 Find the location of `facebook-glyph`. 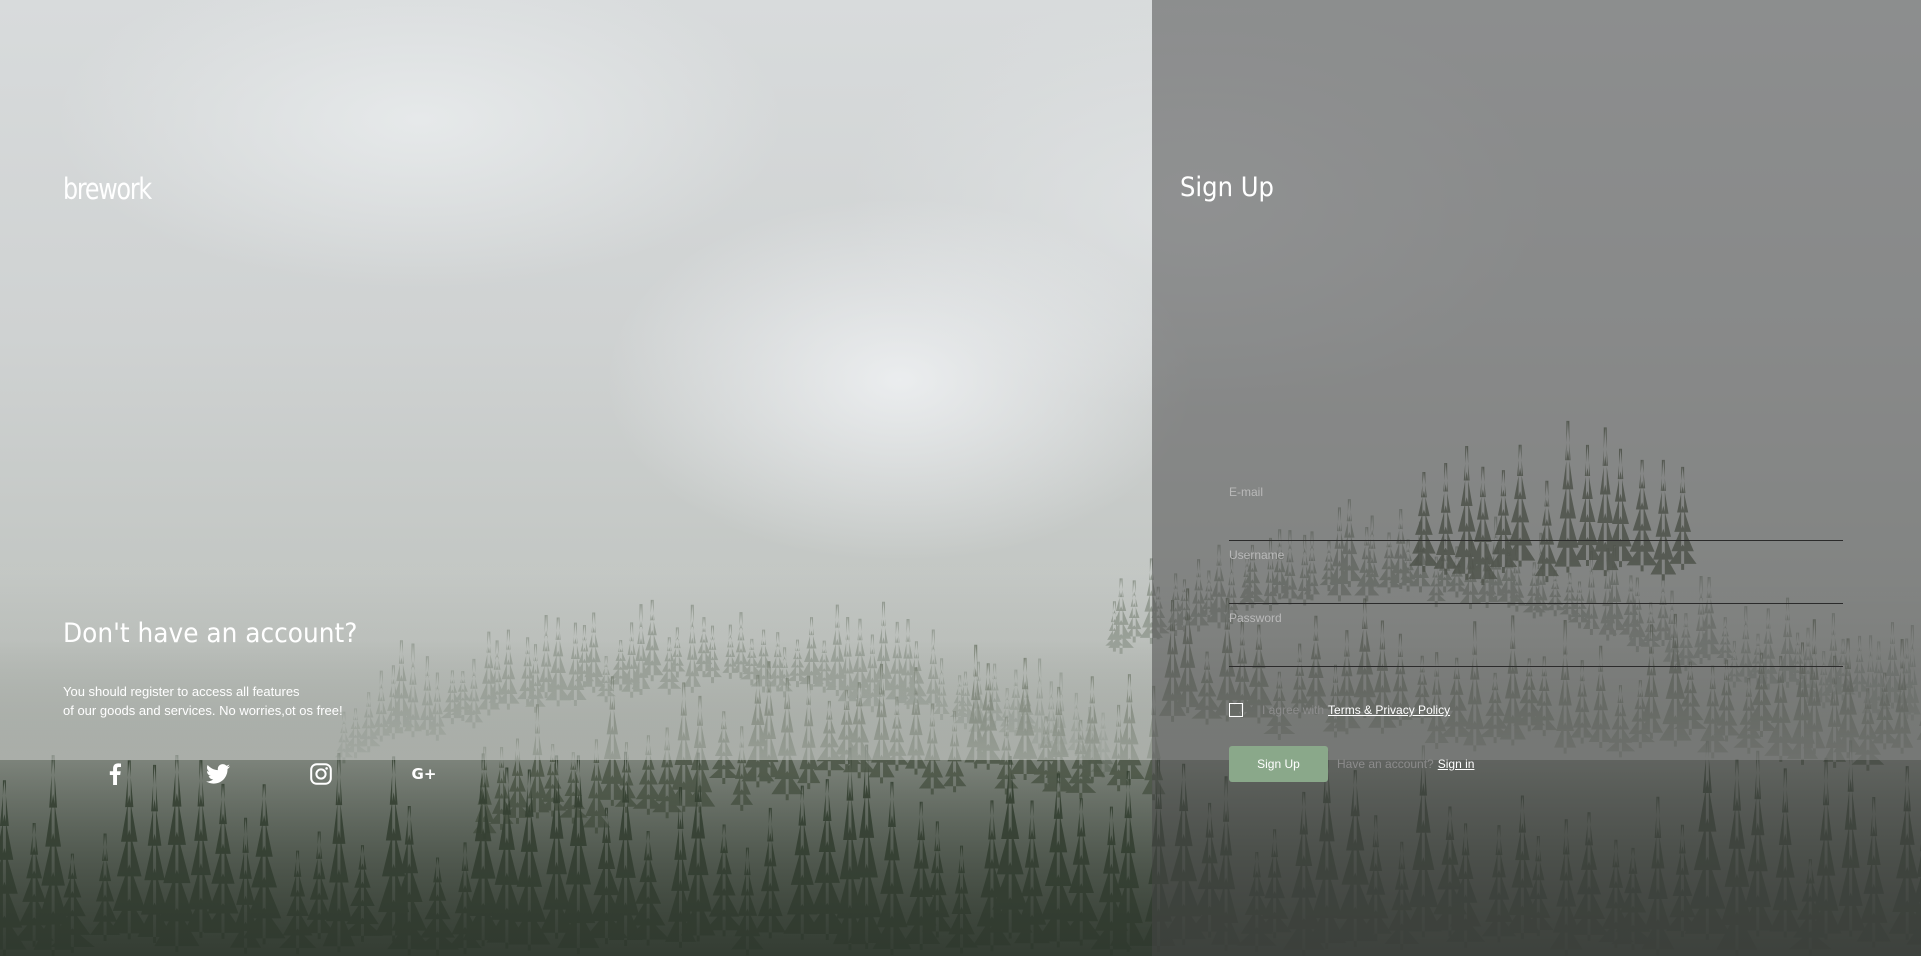

facebook-glyph is located at coordinates (115, 774).